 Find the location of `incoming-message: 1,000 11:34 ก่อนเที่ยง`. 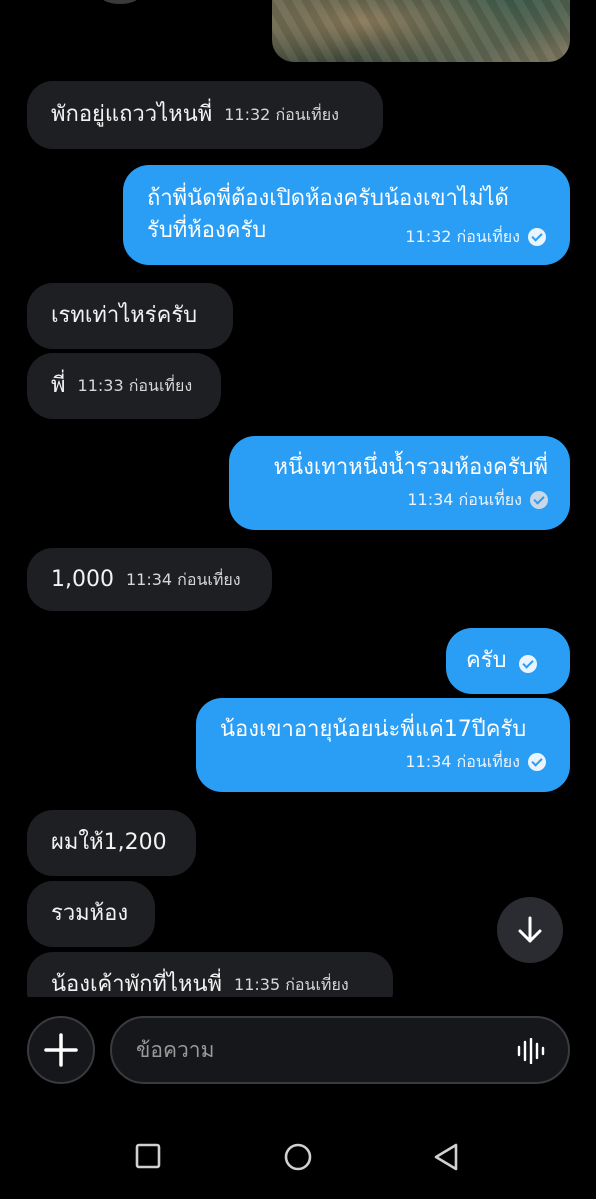

incoming-message: 1,000 11:34 ก่อนเที่ยง is located at coordinates (149, 579).